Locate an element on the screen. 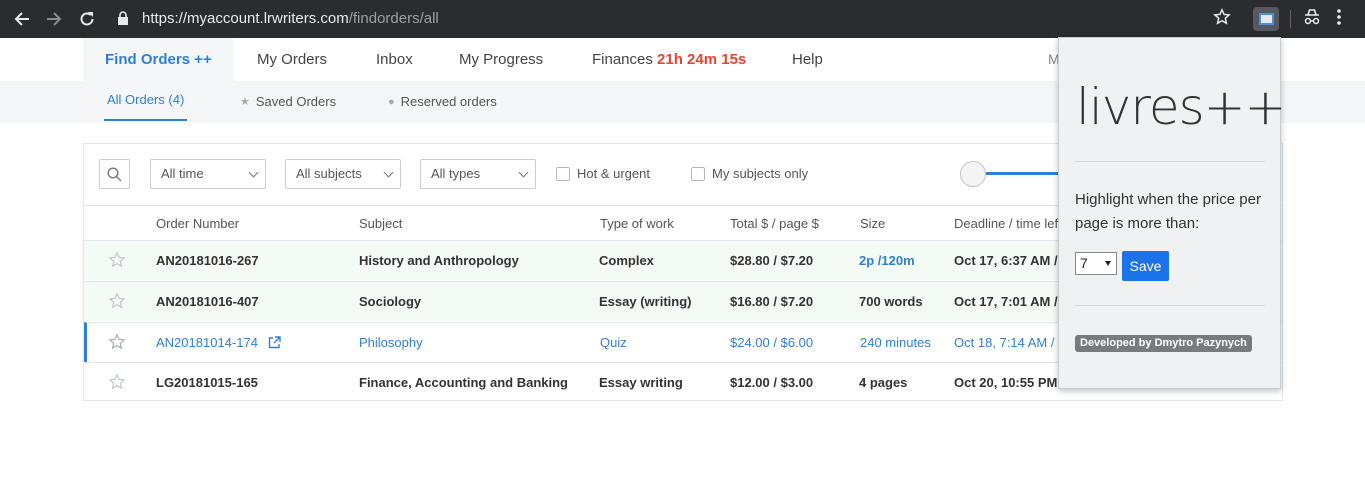  dropdown-arrow-icon is located at coordinates (1108, 263).